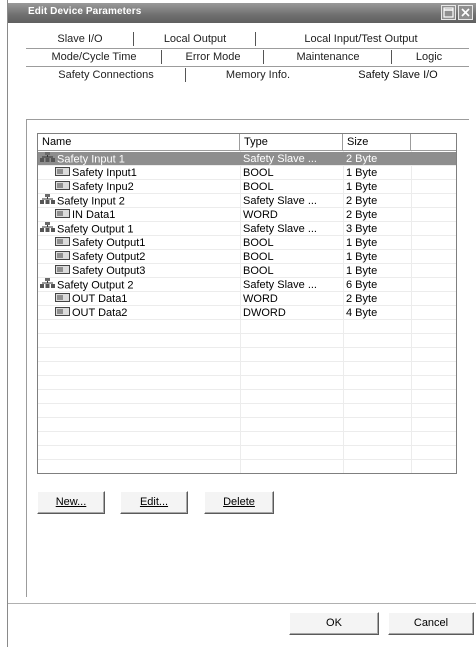  What do you see at coordinates (109, 257) in the screenshot?
I see `row-name-text: Safety Output2` at bounding box center [109, 257].